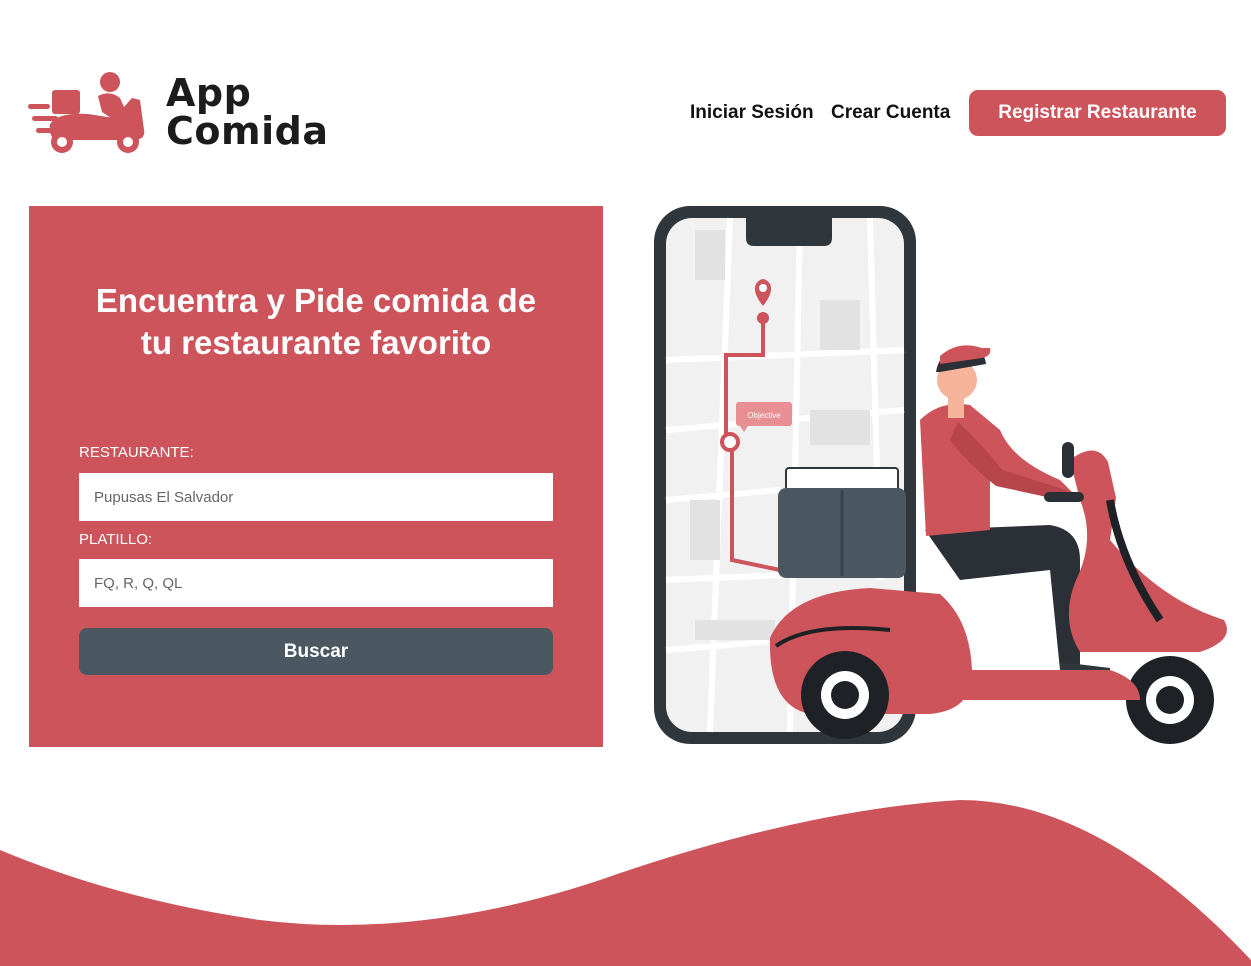 The height and width of the screenshot is (966, 1251). Describe the element at coordinates (316, 651) in the screenshot. I see `search-button: Buscar` at that location.